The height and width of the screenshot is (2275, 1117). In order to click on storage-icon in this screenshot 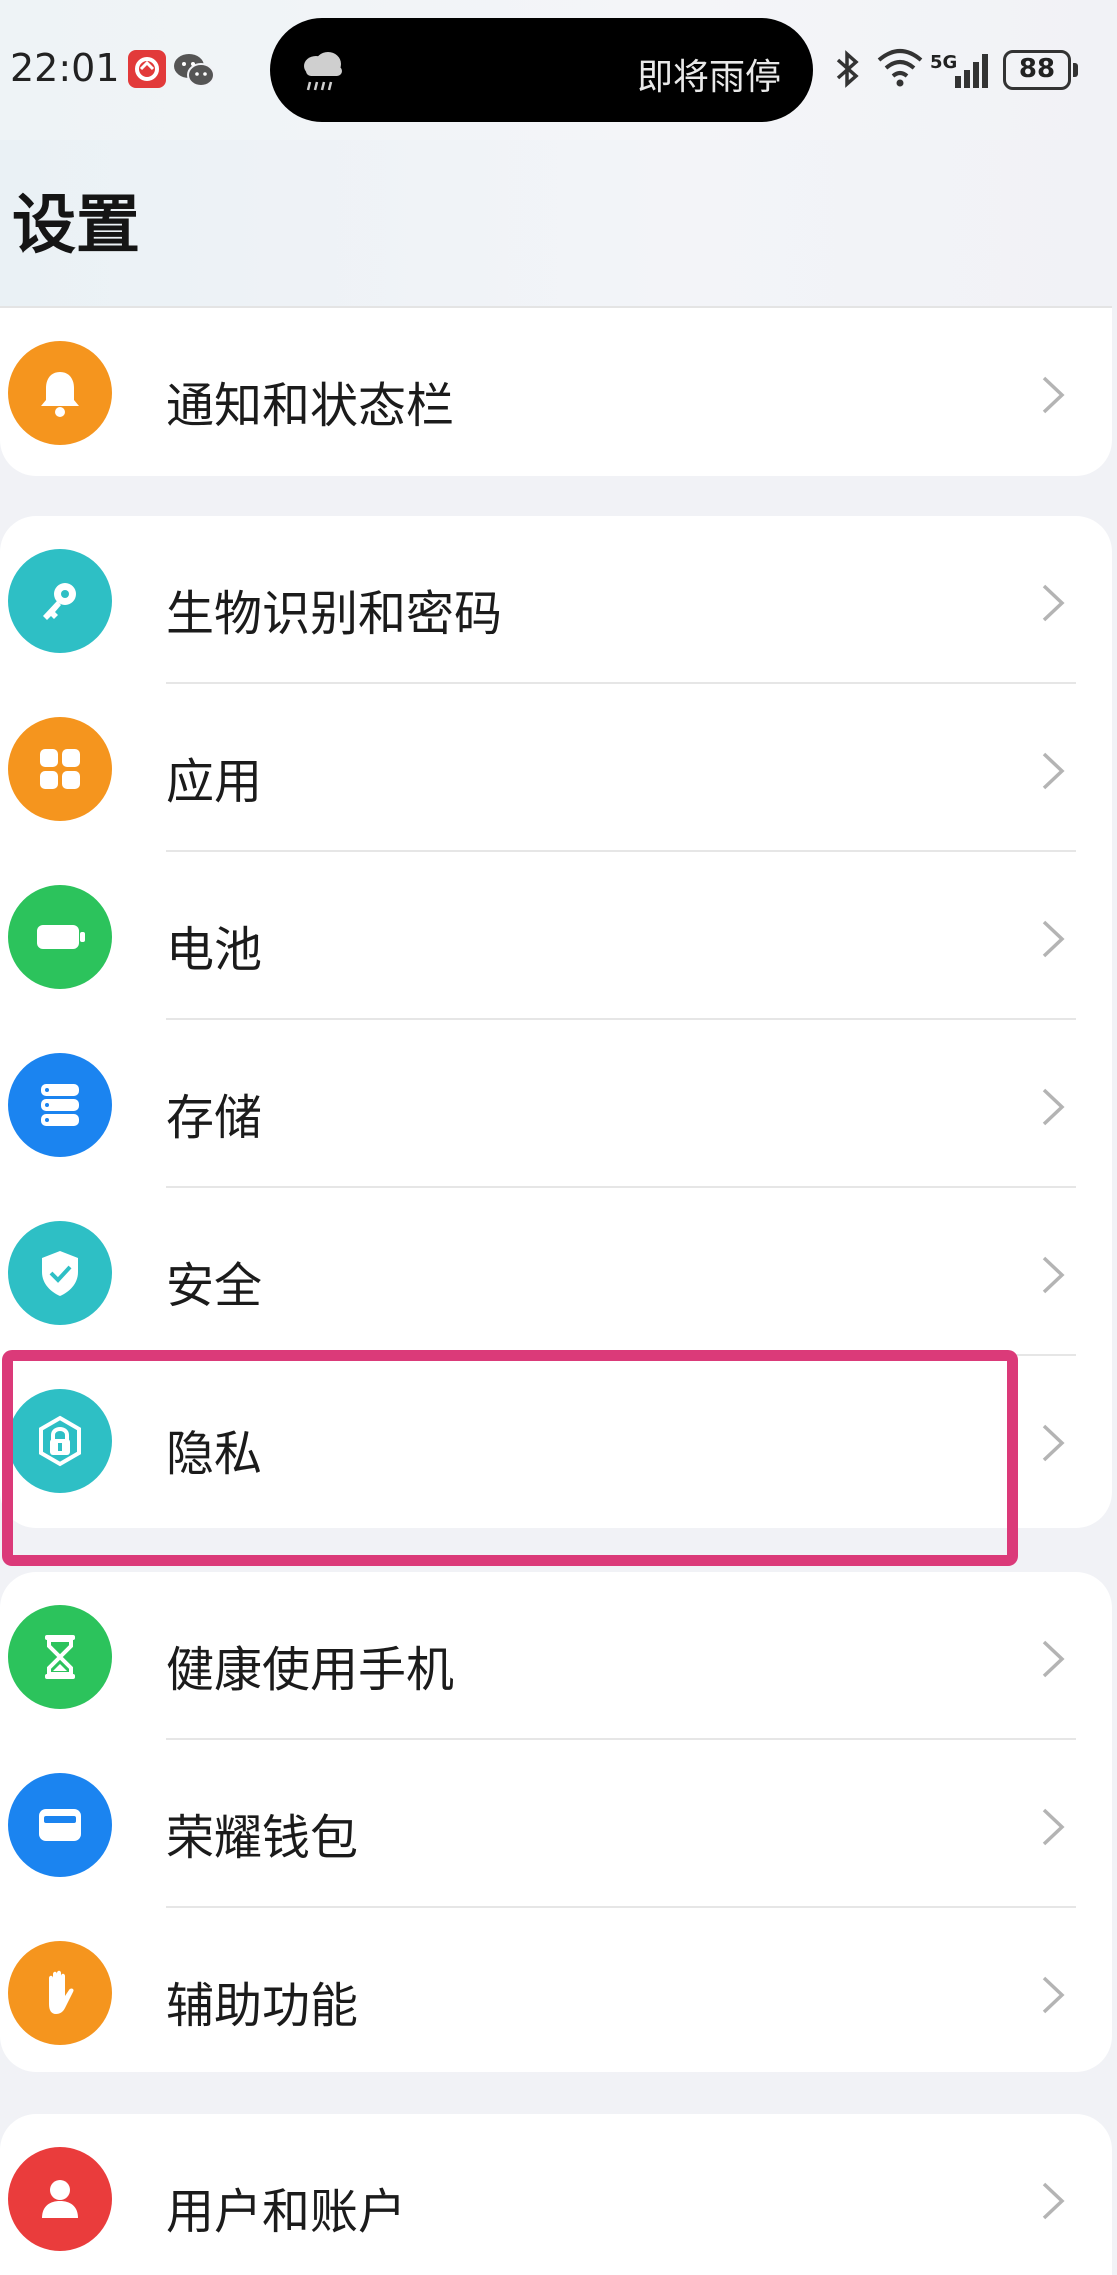, I will do `click(60, 1105)`.